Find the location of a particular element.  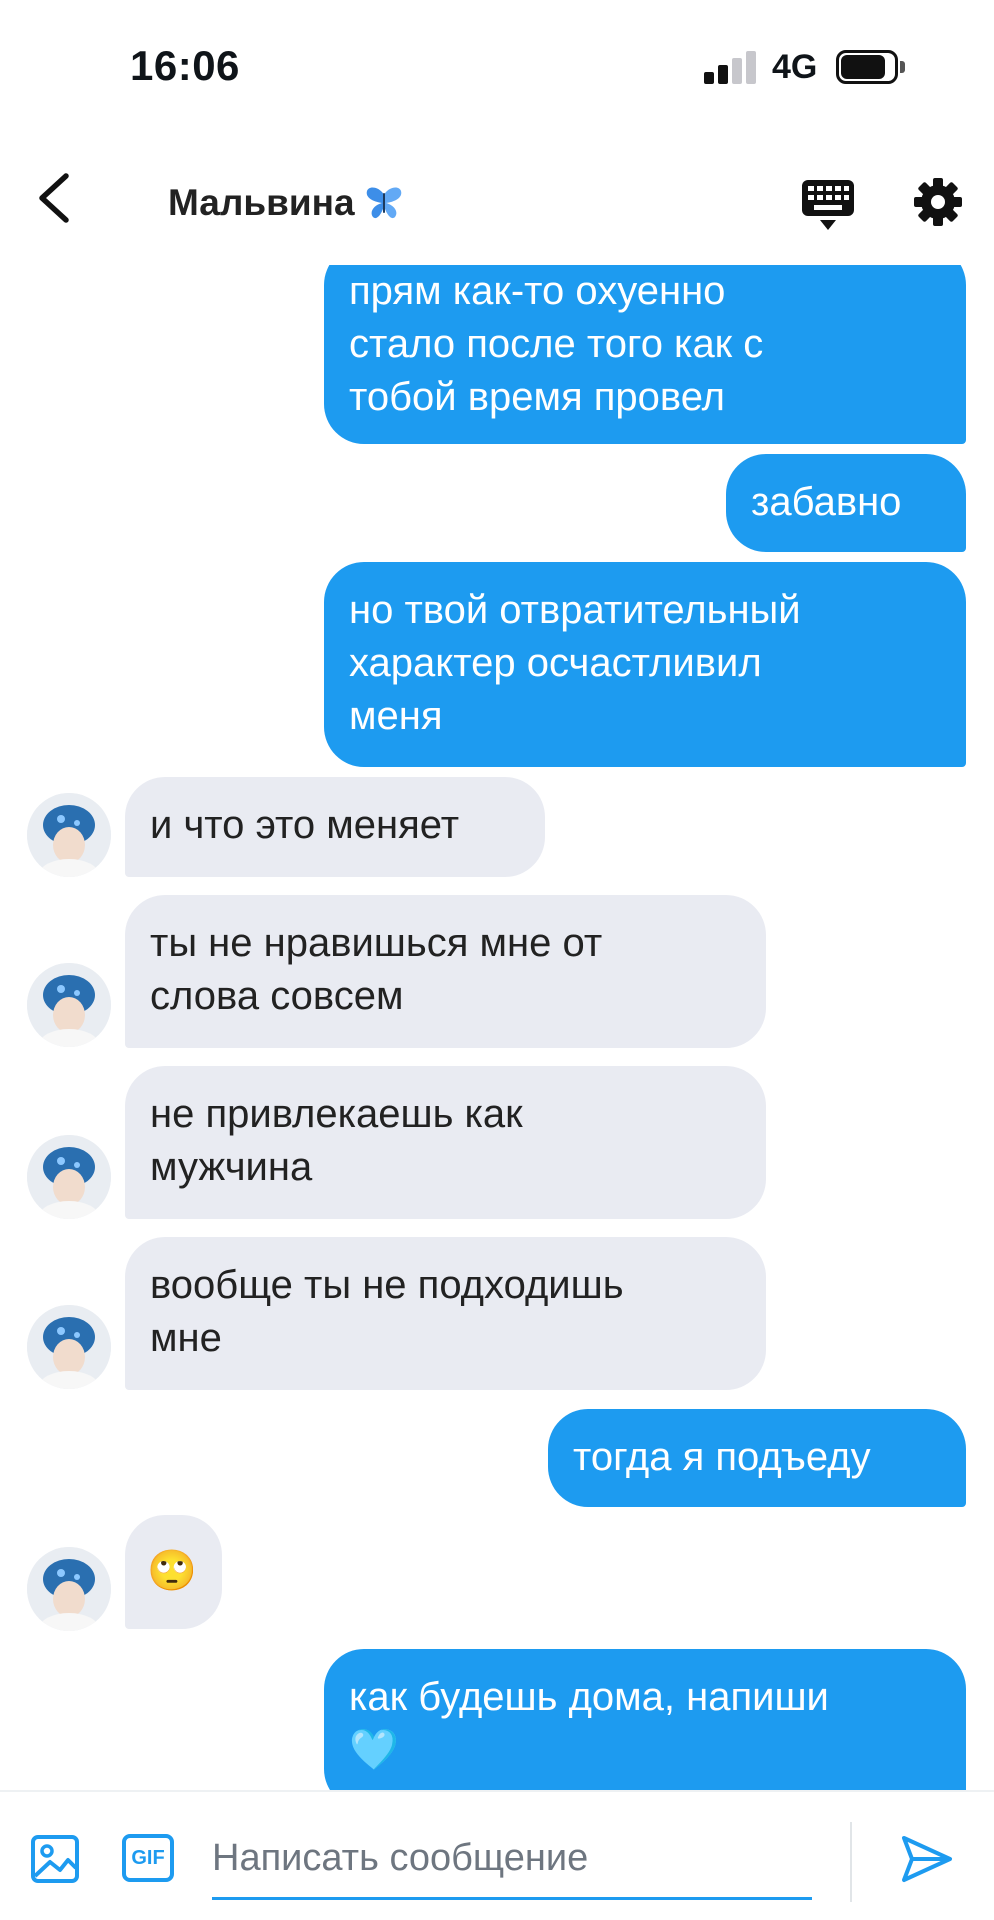

message-text: тогда я подъеду is located at coordinates (722, 1457).